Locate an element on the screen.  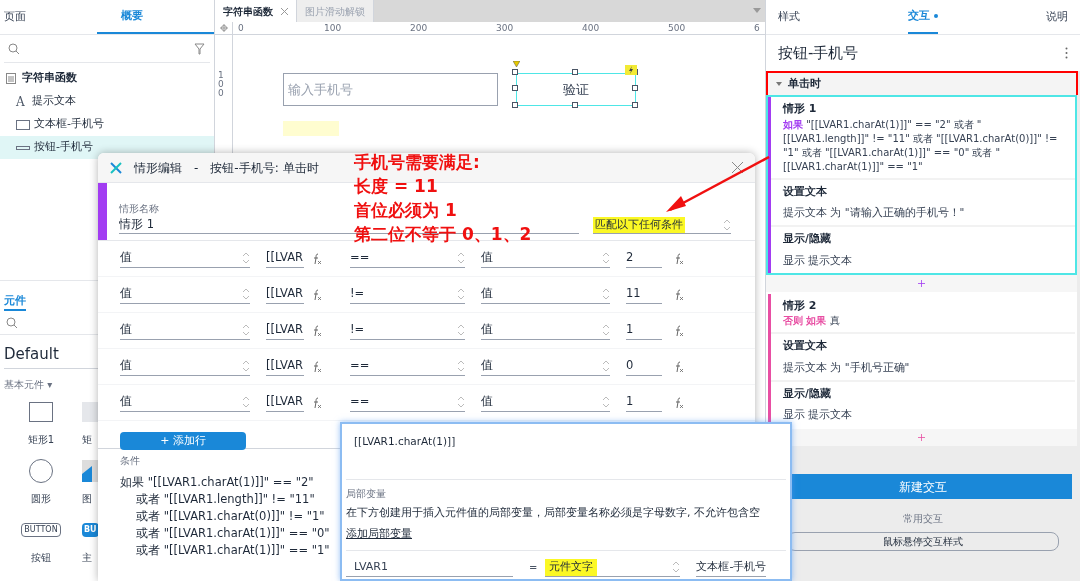
outline-item: 文本框-手机号 is located at coordinates (107, 124).